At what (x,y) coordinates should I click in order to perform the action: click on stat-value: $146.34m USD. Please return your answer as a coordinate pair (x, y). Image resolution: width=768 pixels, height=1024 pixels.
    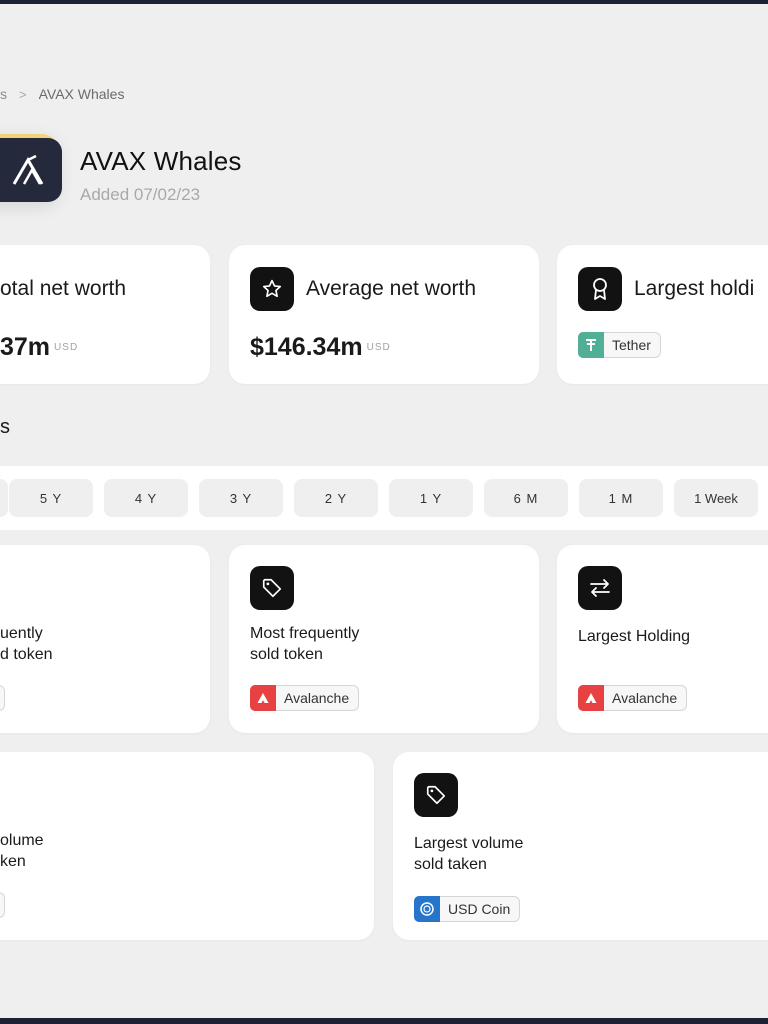
    Looking at the image, I should click on (320, 347).